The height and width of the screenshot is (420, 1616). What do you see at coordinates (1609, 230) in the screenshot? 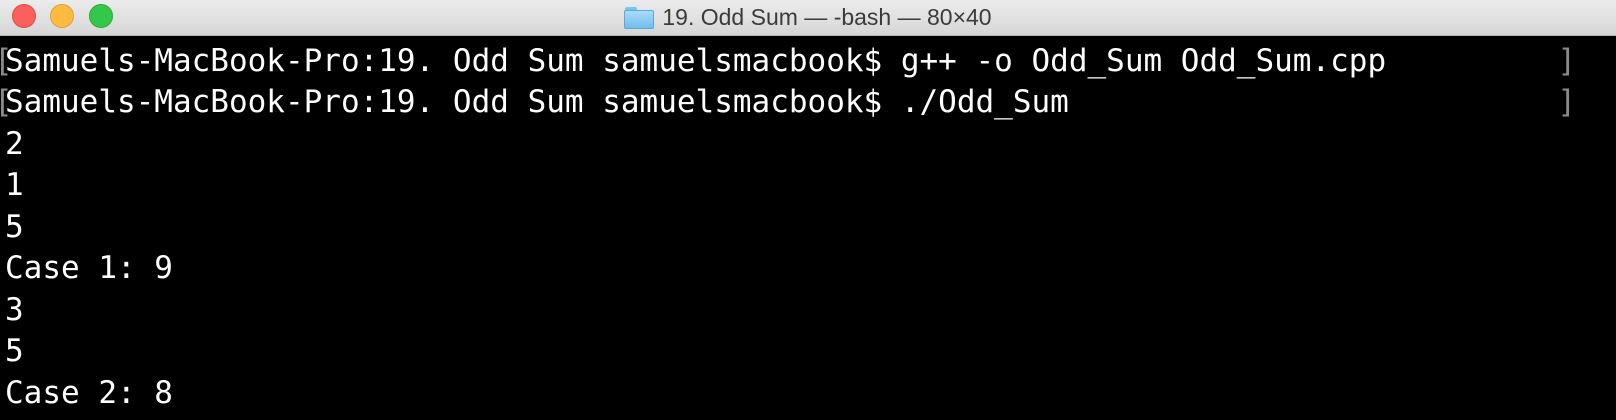
I see `scrollbar` at bounding box center [1609, 230].